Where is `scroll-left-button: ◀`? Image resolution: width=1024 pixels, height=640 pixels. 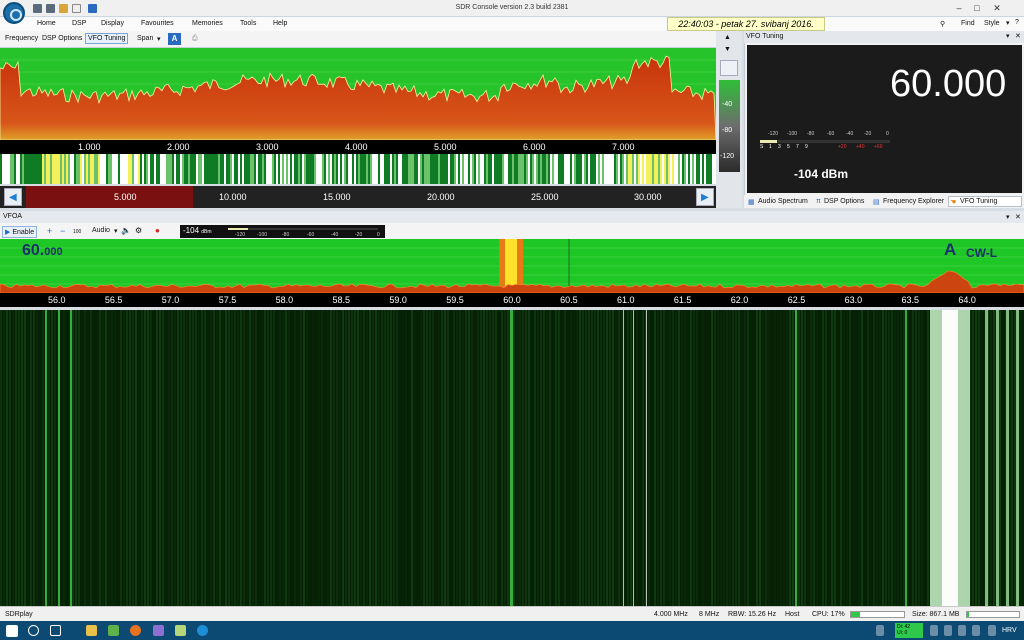 scroll-left-button: ◀ is located at coordinates (13, 197).